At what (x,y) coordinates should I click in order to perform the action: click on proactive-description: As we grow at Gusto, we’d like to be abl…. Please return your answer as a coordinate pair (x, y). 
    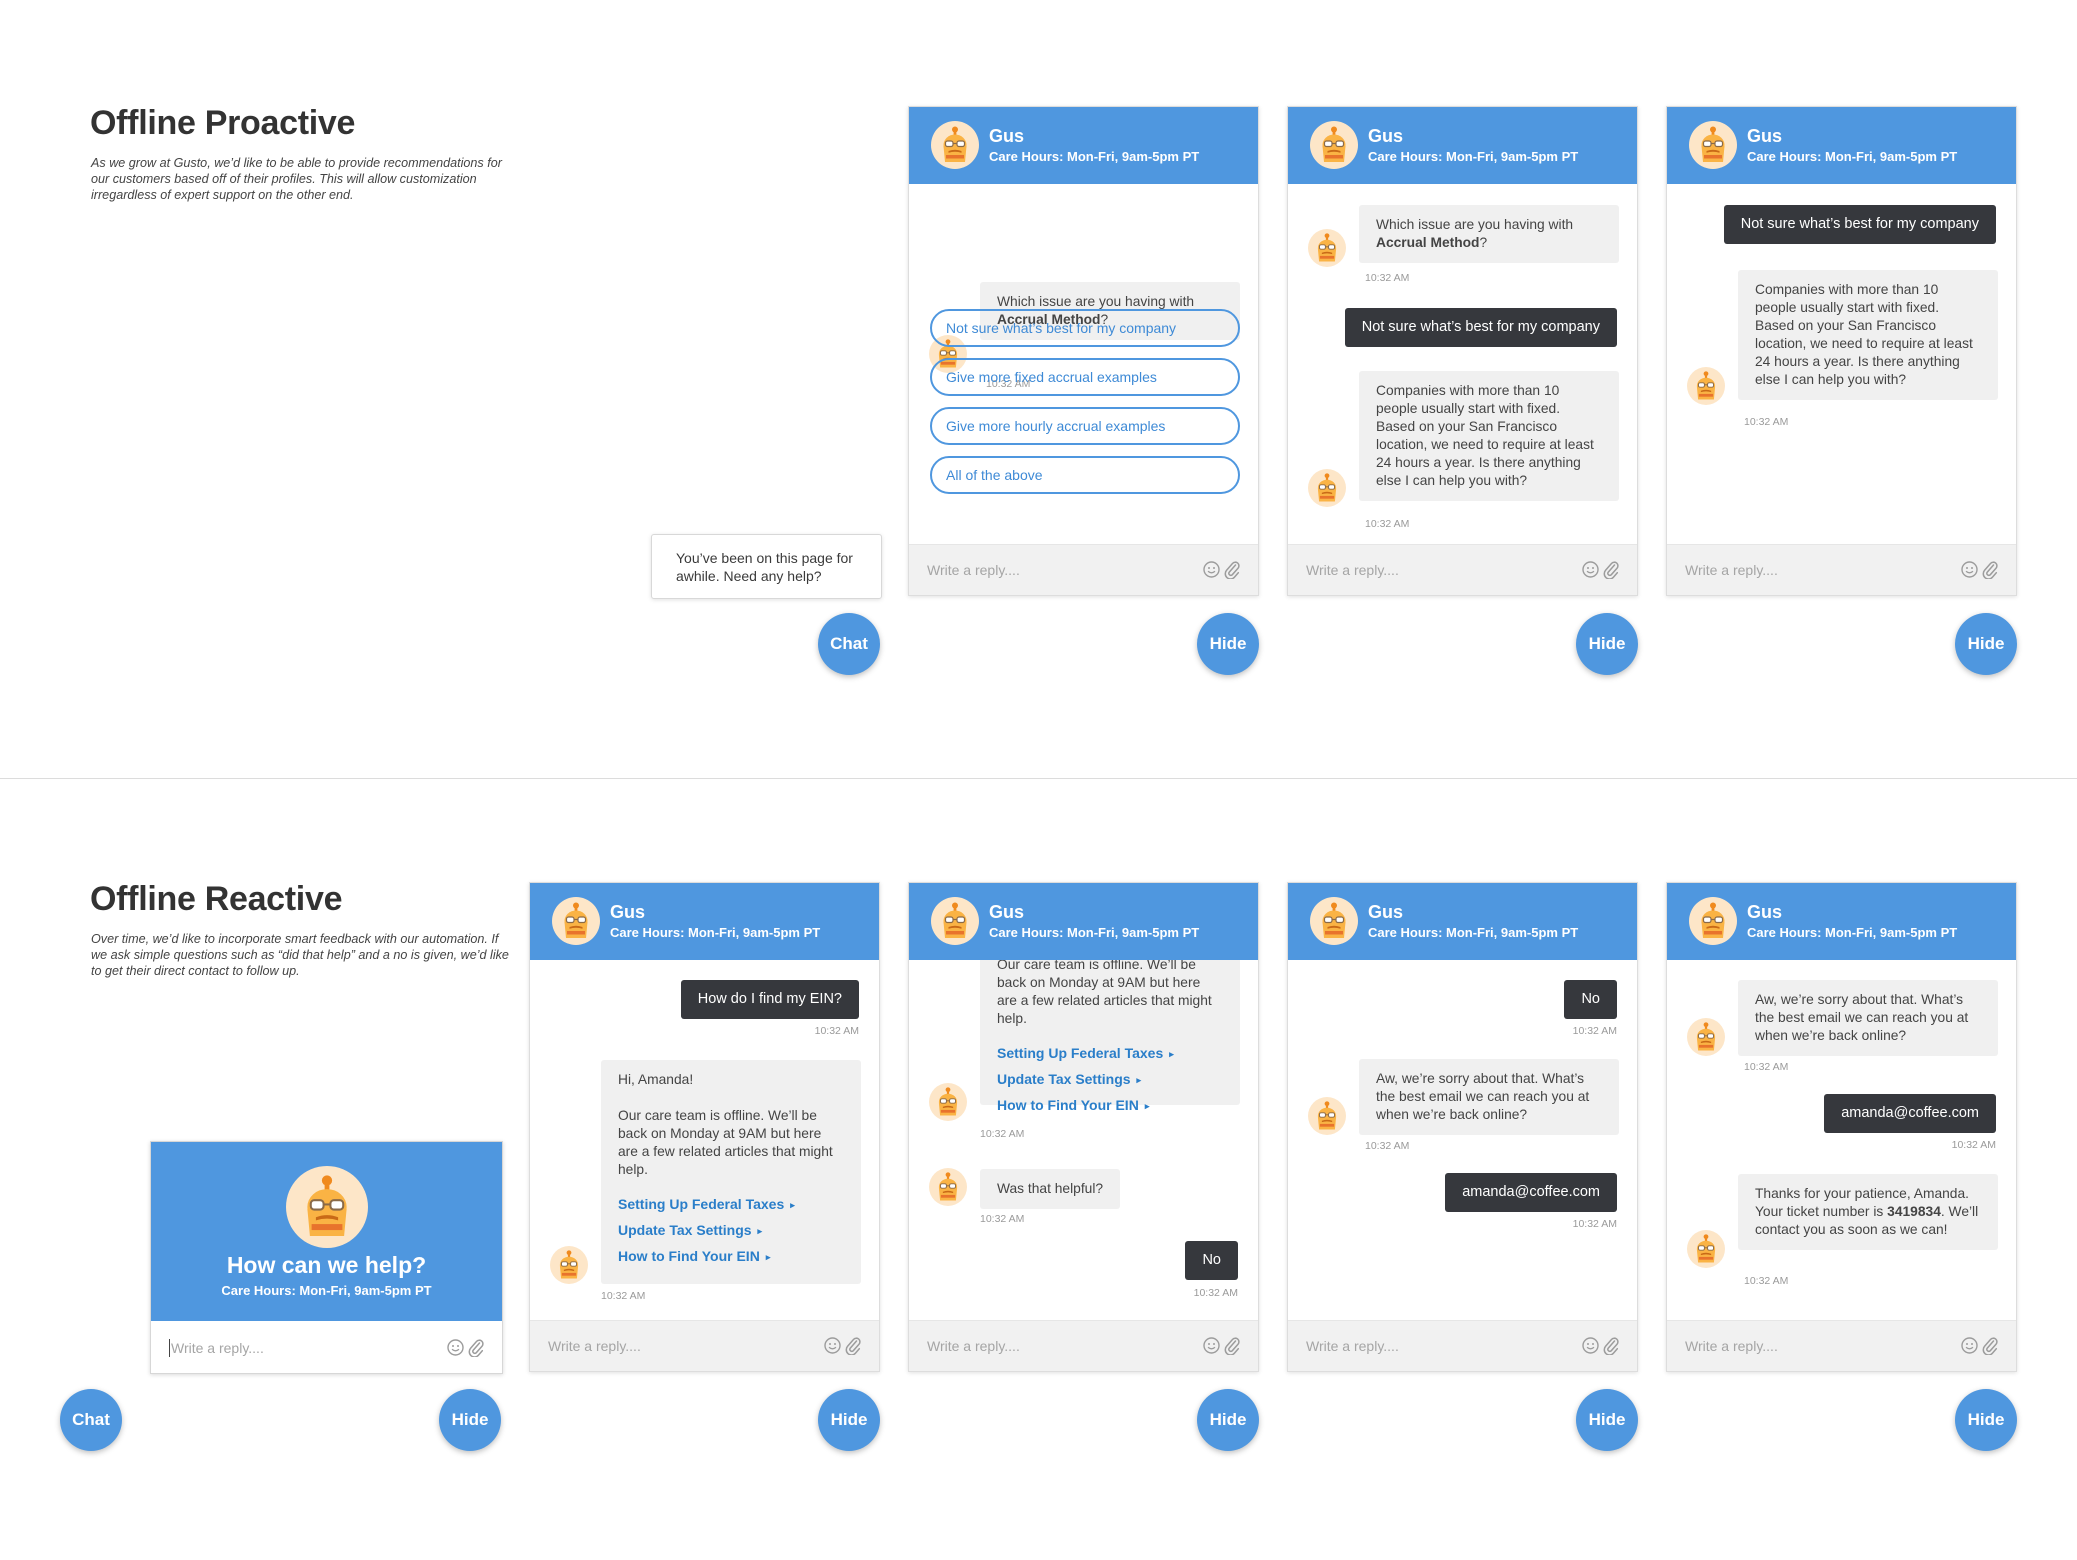
    Looking at the image, I should click on (296, 179).